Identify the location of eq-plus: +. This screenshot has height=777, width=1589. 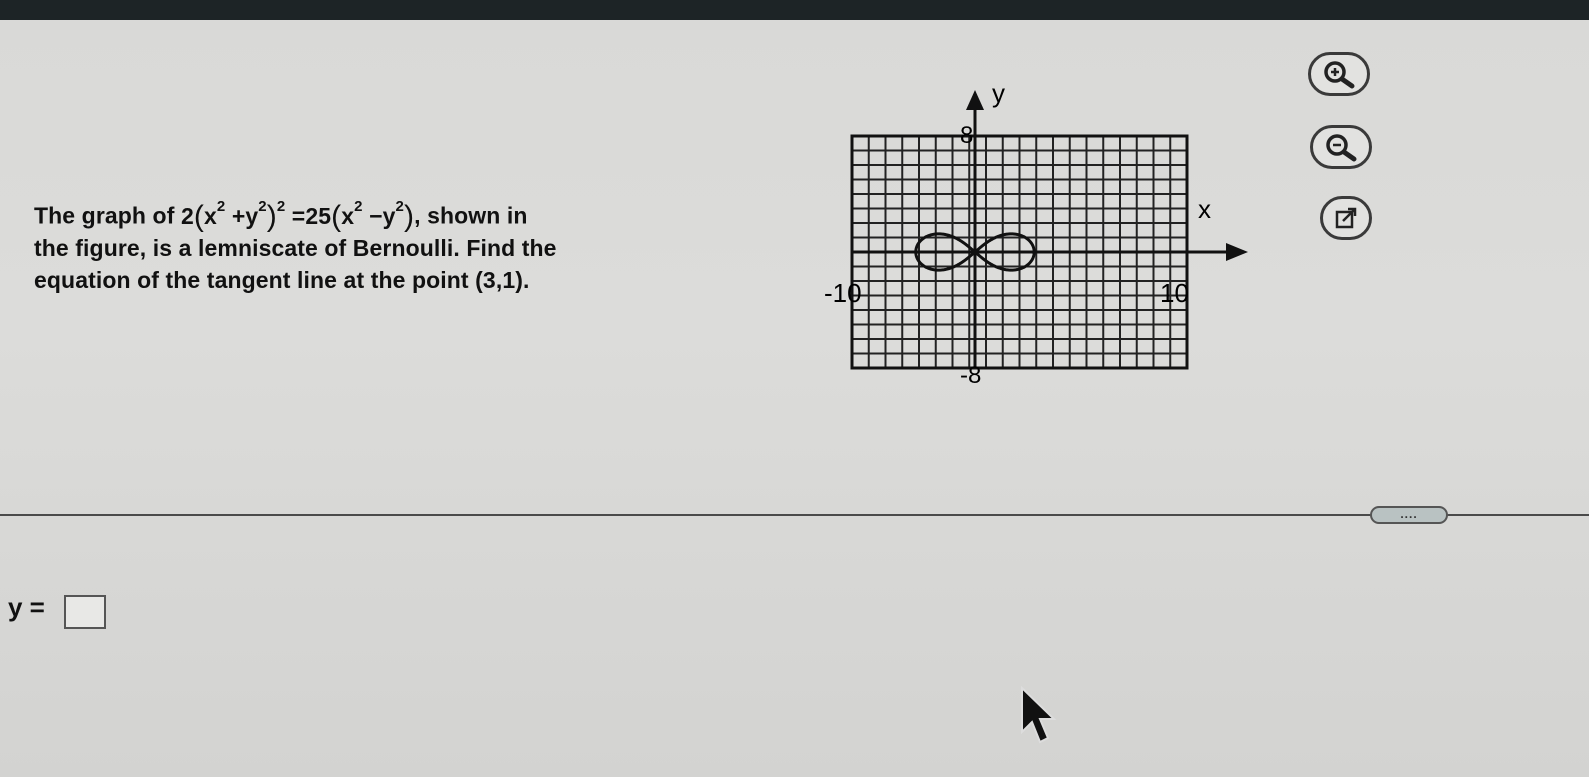
(238, 215).